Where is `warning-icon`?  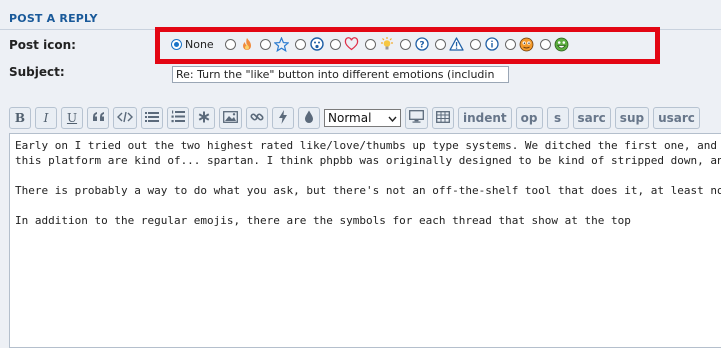
warning-icon is located at coordinates (457, 44).